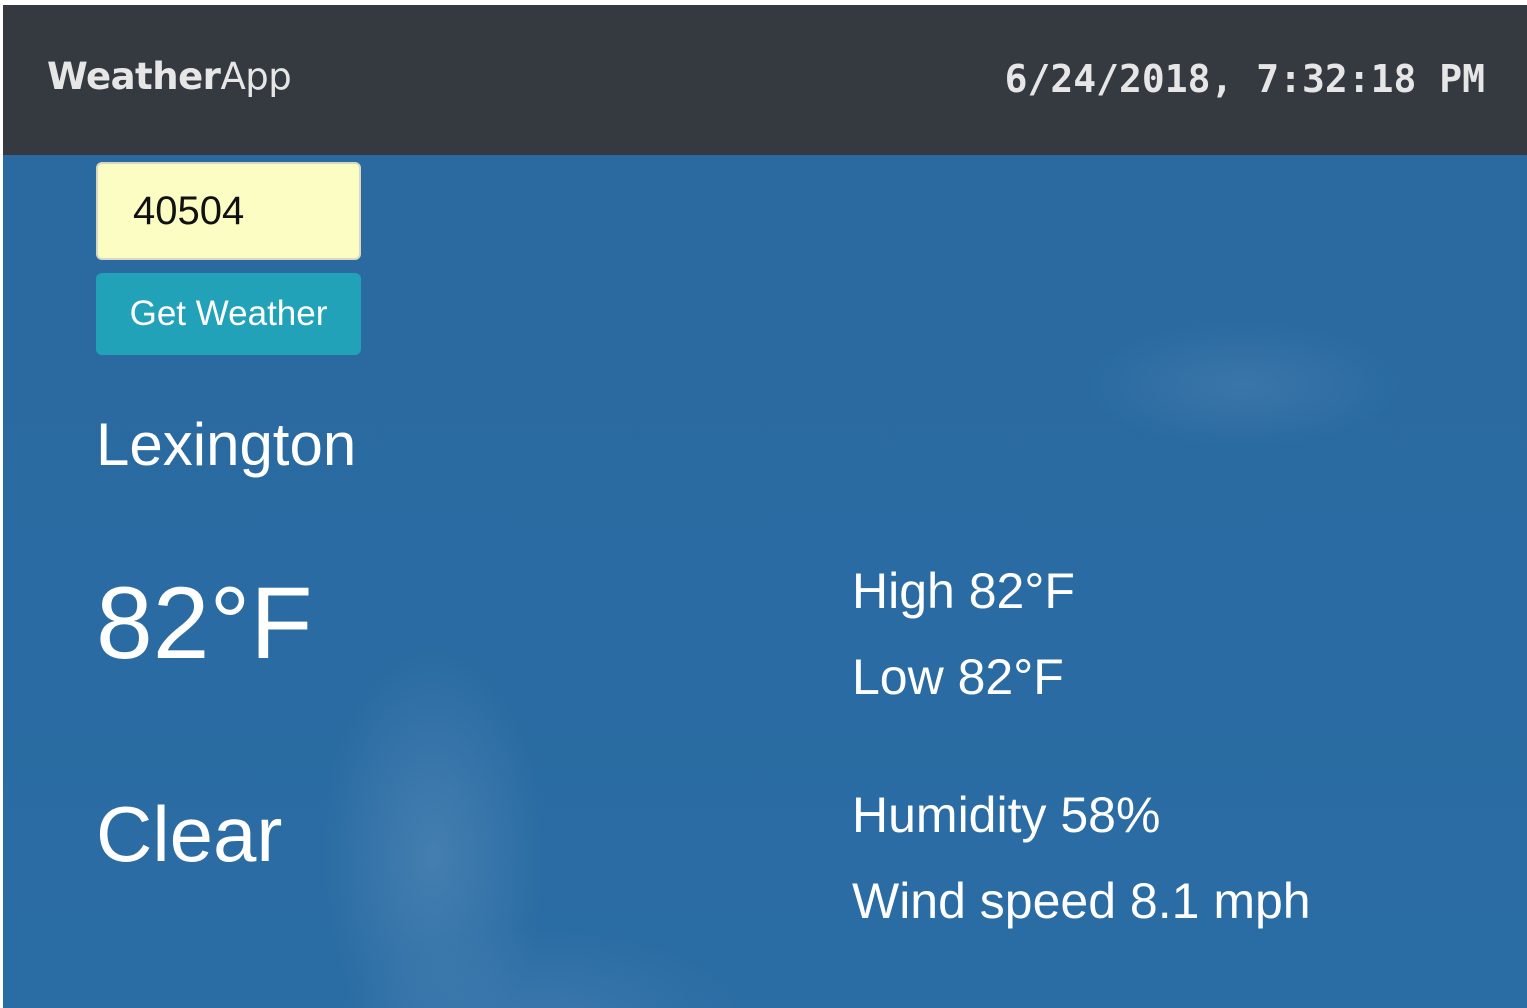 This screenshot has width=1527, height=1008. I want to click on brand-part-weather: Weather, so click(134, 76).